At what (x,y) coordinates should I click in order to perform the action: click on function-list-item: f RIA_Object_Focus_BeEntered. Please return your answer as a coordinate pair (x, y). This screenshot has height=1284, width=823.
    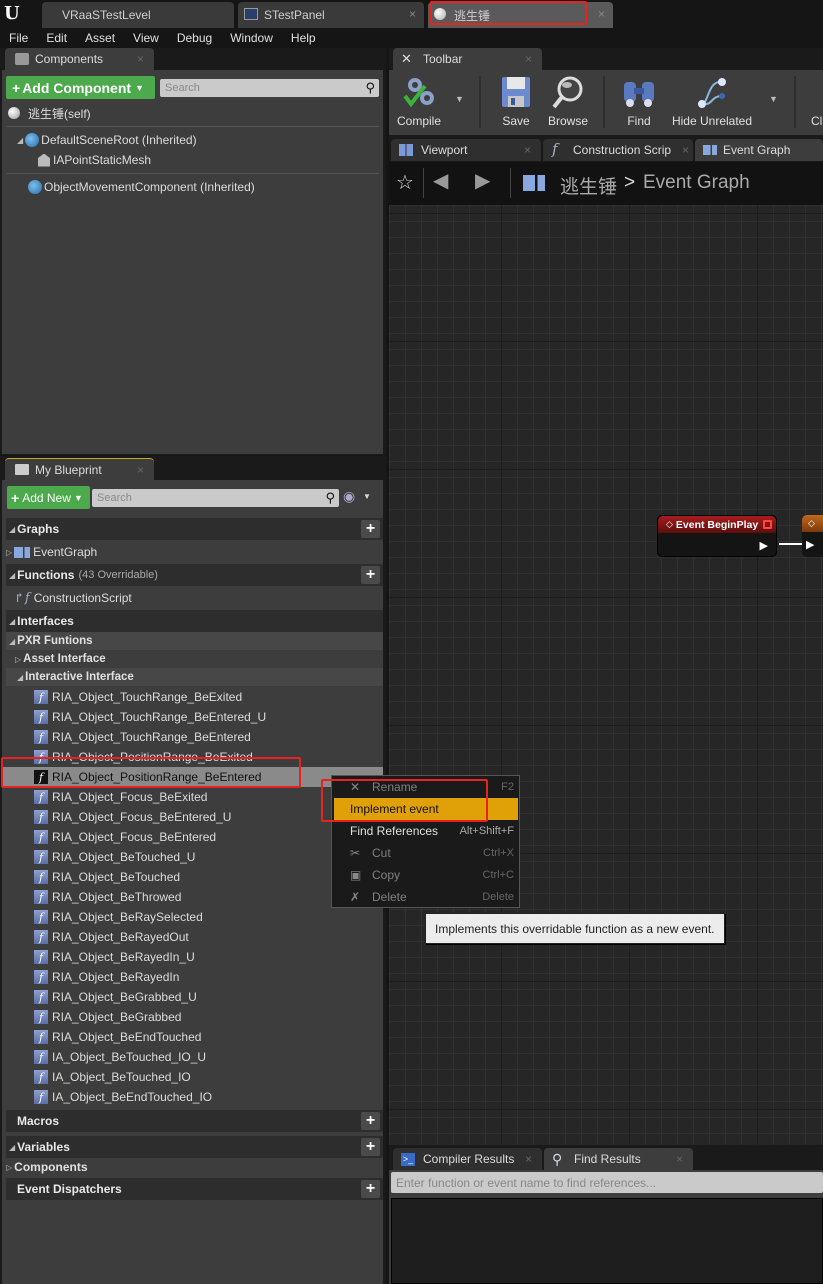
    Looking at the image, I should click on (192, 837).